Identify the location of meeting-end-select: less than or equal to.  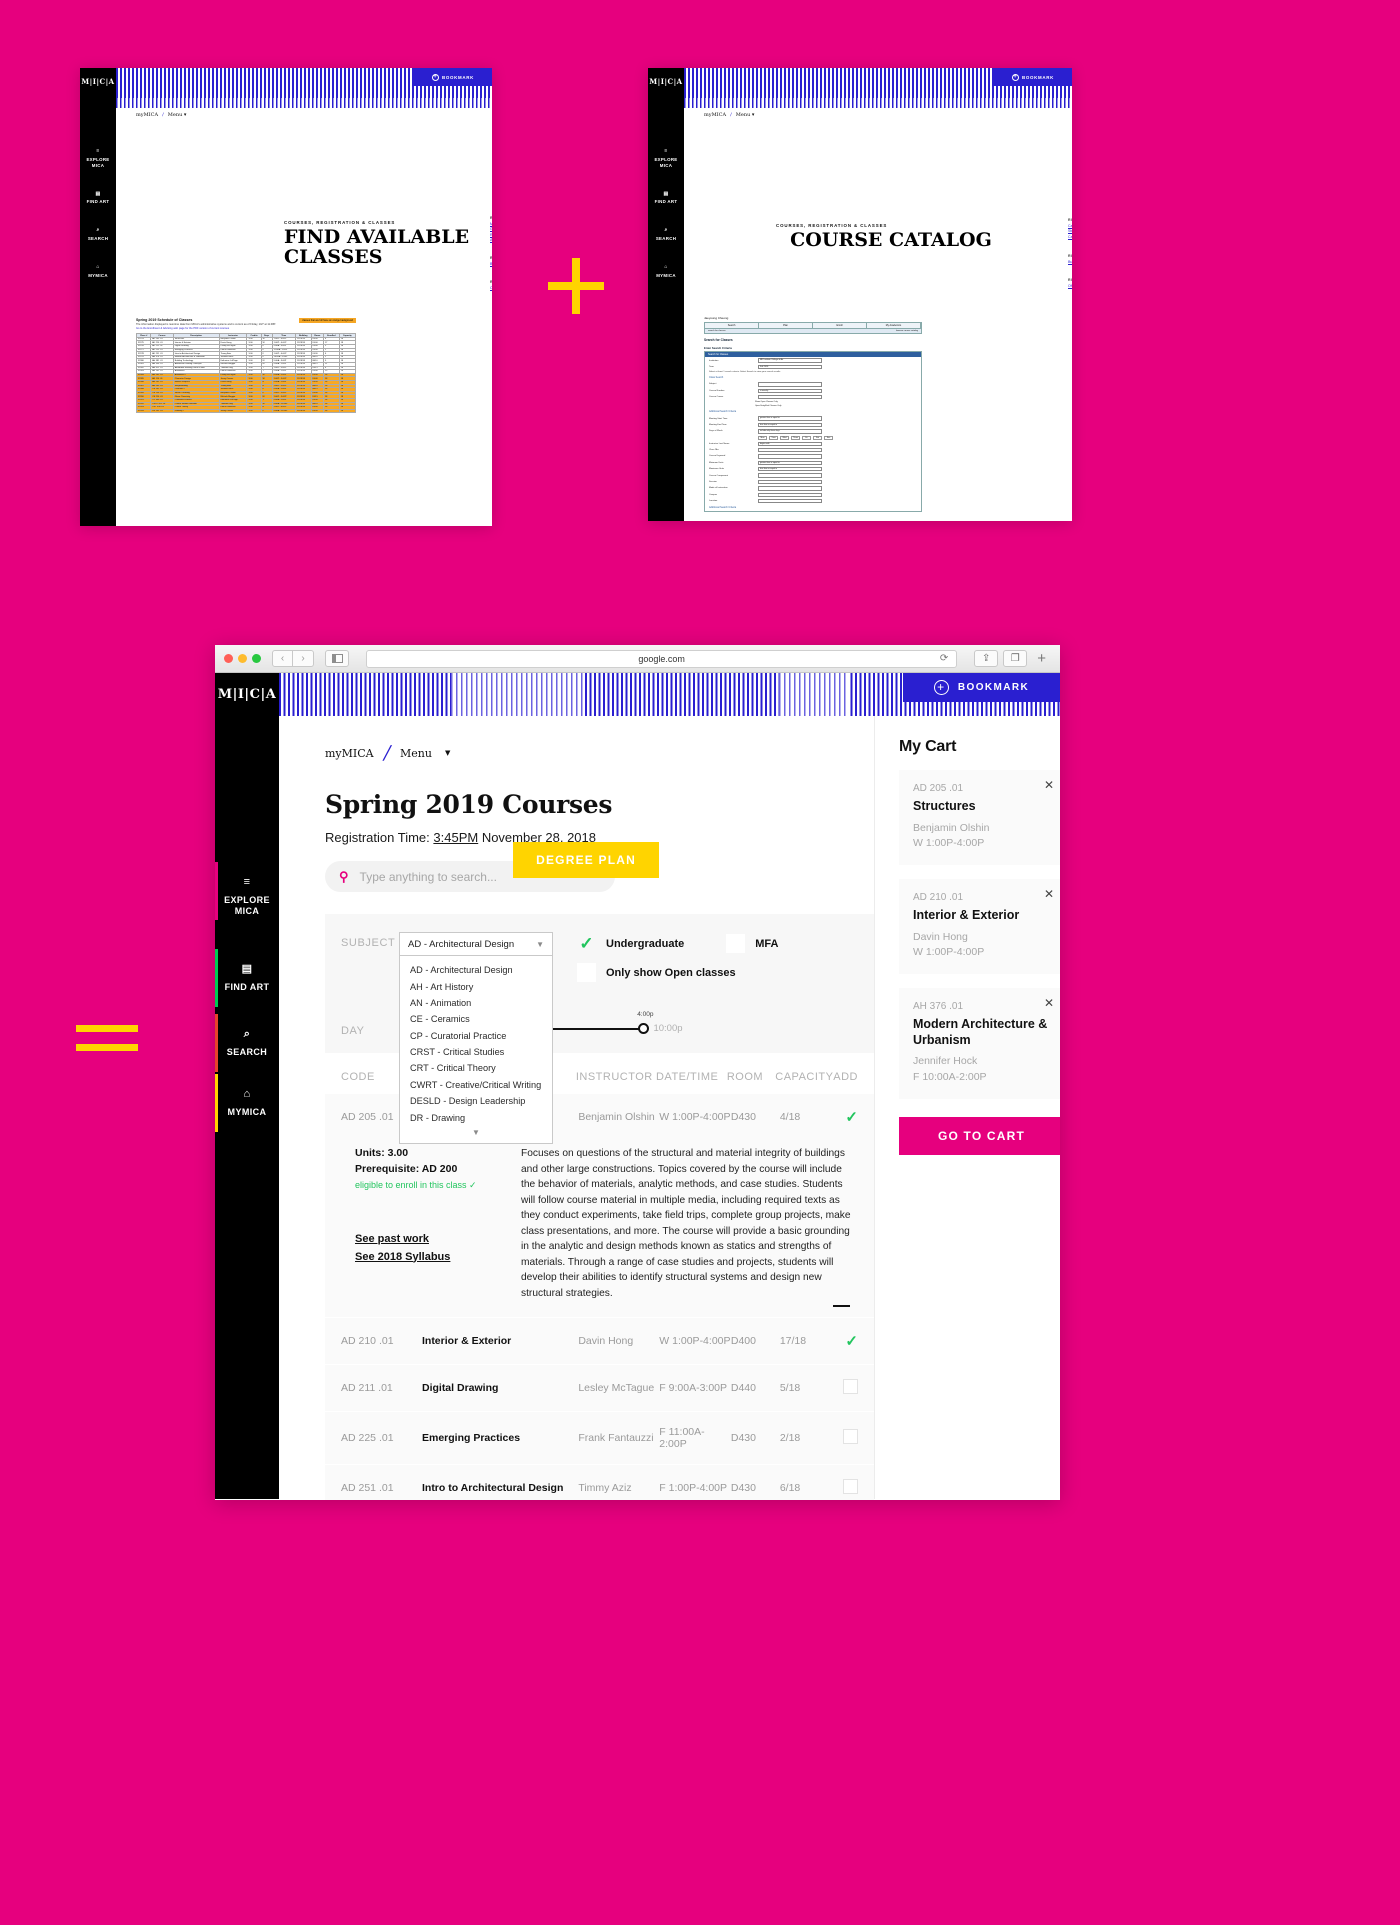
(790, 425).